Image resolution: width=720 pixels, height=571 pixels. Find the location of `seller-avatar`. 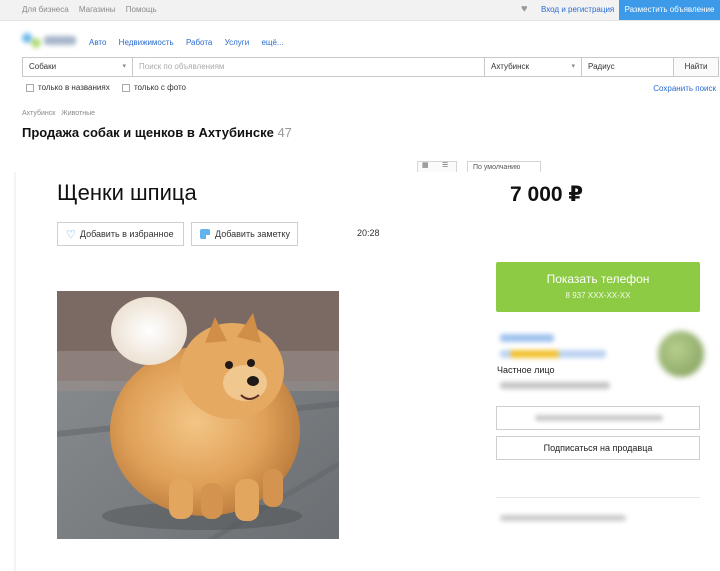

seller-avatar is located at coordinates (681, 354).